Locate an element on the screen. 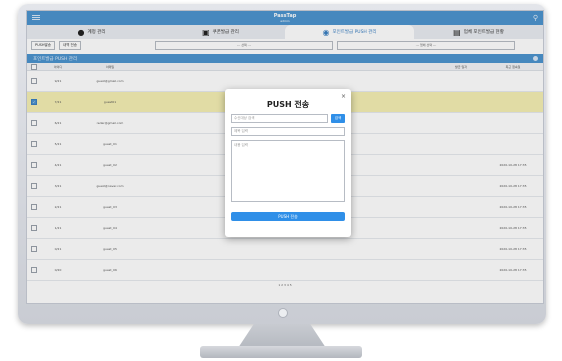 Image resolution: width=562 pixels, height=361 pixels. modal-title: PUSH 전송 is located at coordinates (288, 104).